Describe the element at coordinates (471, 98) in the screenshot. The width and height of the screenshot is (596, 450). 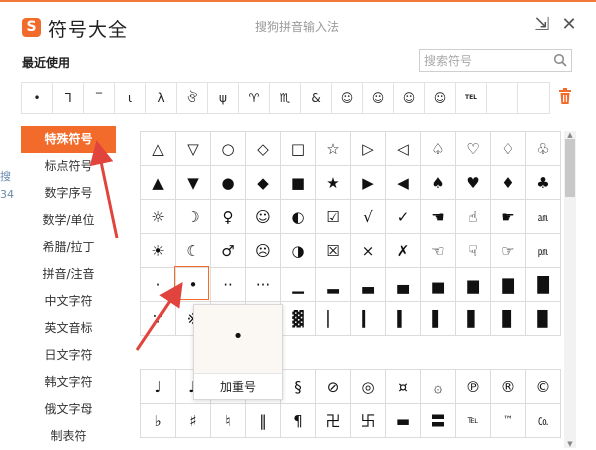
I see `recent-symbol-cell: TEL` at that location.